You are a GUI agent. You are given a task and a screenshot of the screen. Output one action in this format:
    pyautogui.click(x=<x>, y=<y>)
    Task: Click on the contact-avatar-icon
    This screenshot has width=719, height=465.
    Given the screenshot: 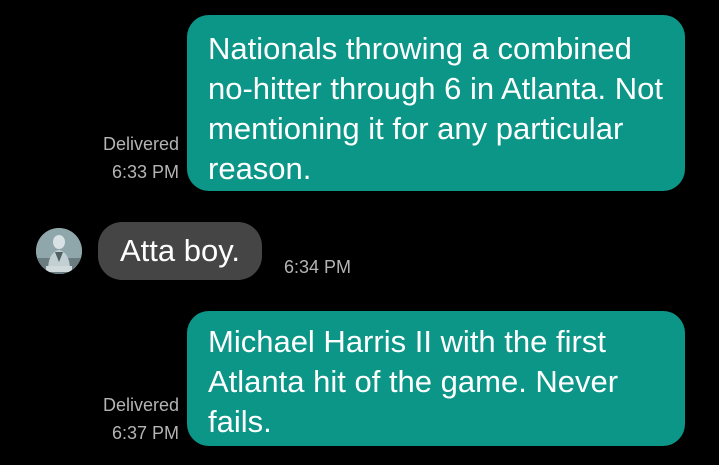 What is the action you would take?
    pyautogui.click(x=59, y=251)
    